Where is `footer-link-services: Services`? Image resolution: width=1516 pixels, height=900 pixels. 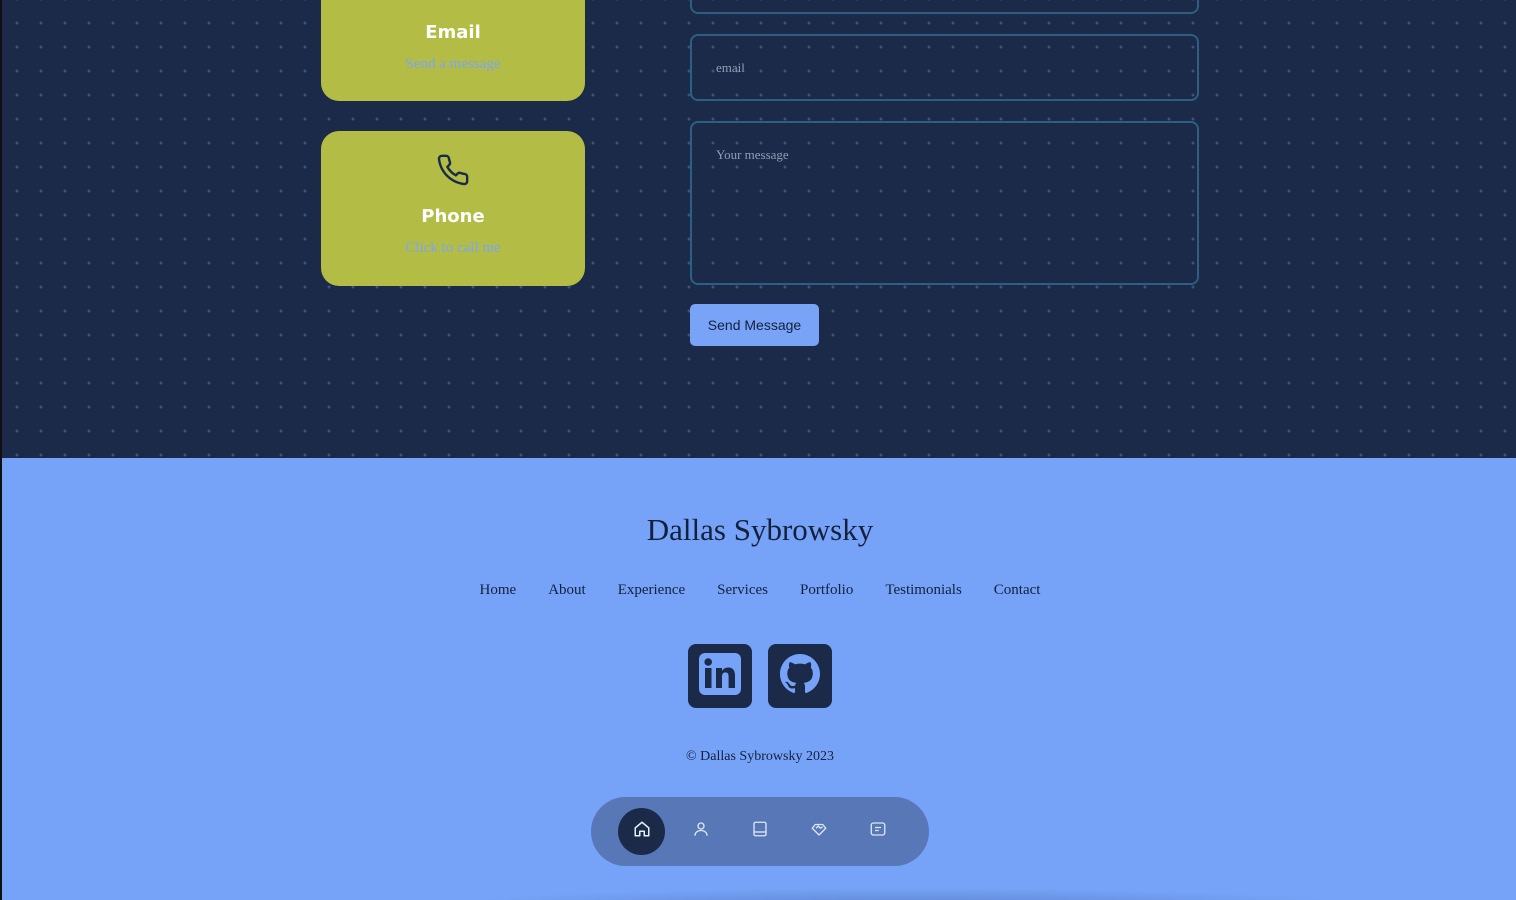 footer-link-services: Services is located at coordinates (742, 590).